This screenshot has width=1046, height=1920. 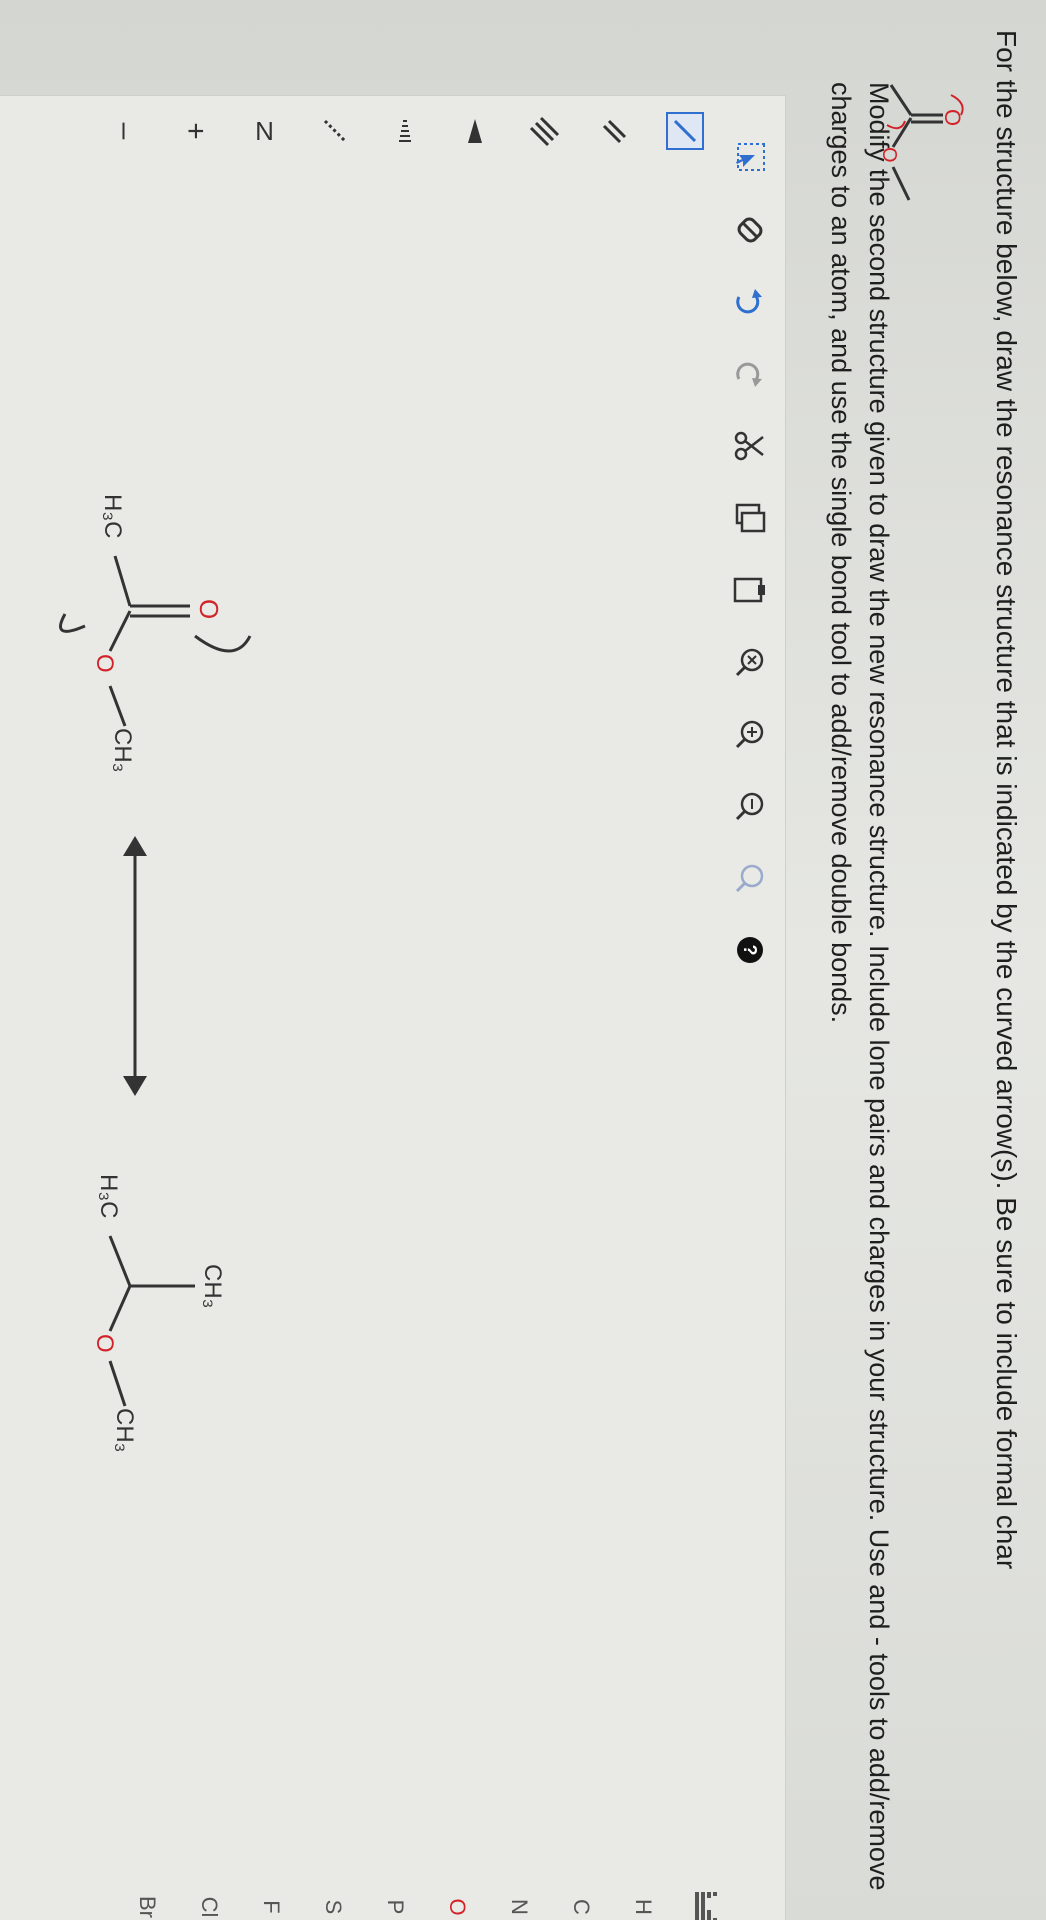 I want to click on cut-icon, so click(x=750, y=446).